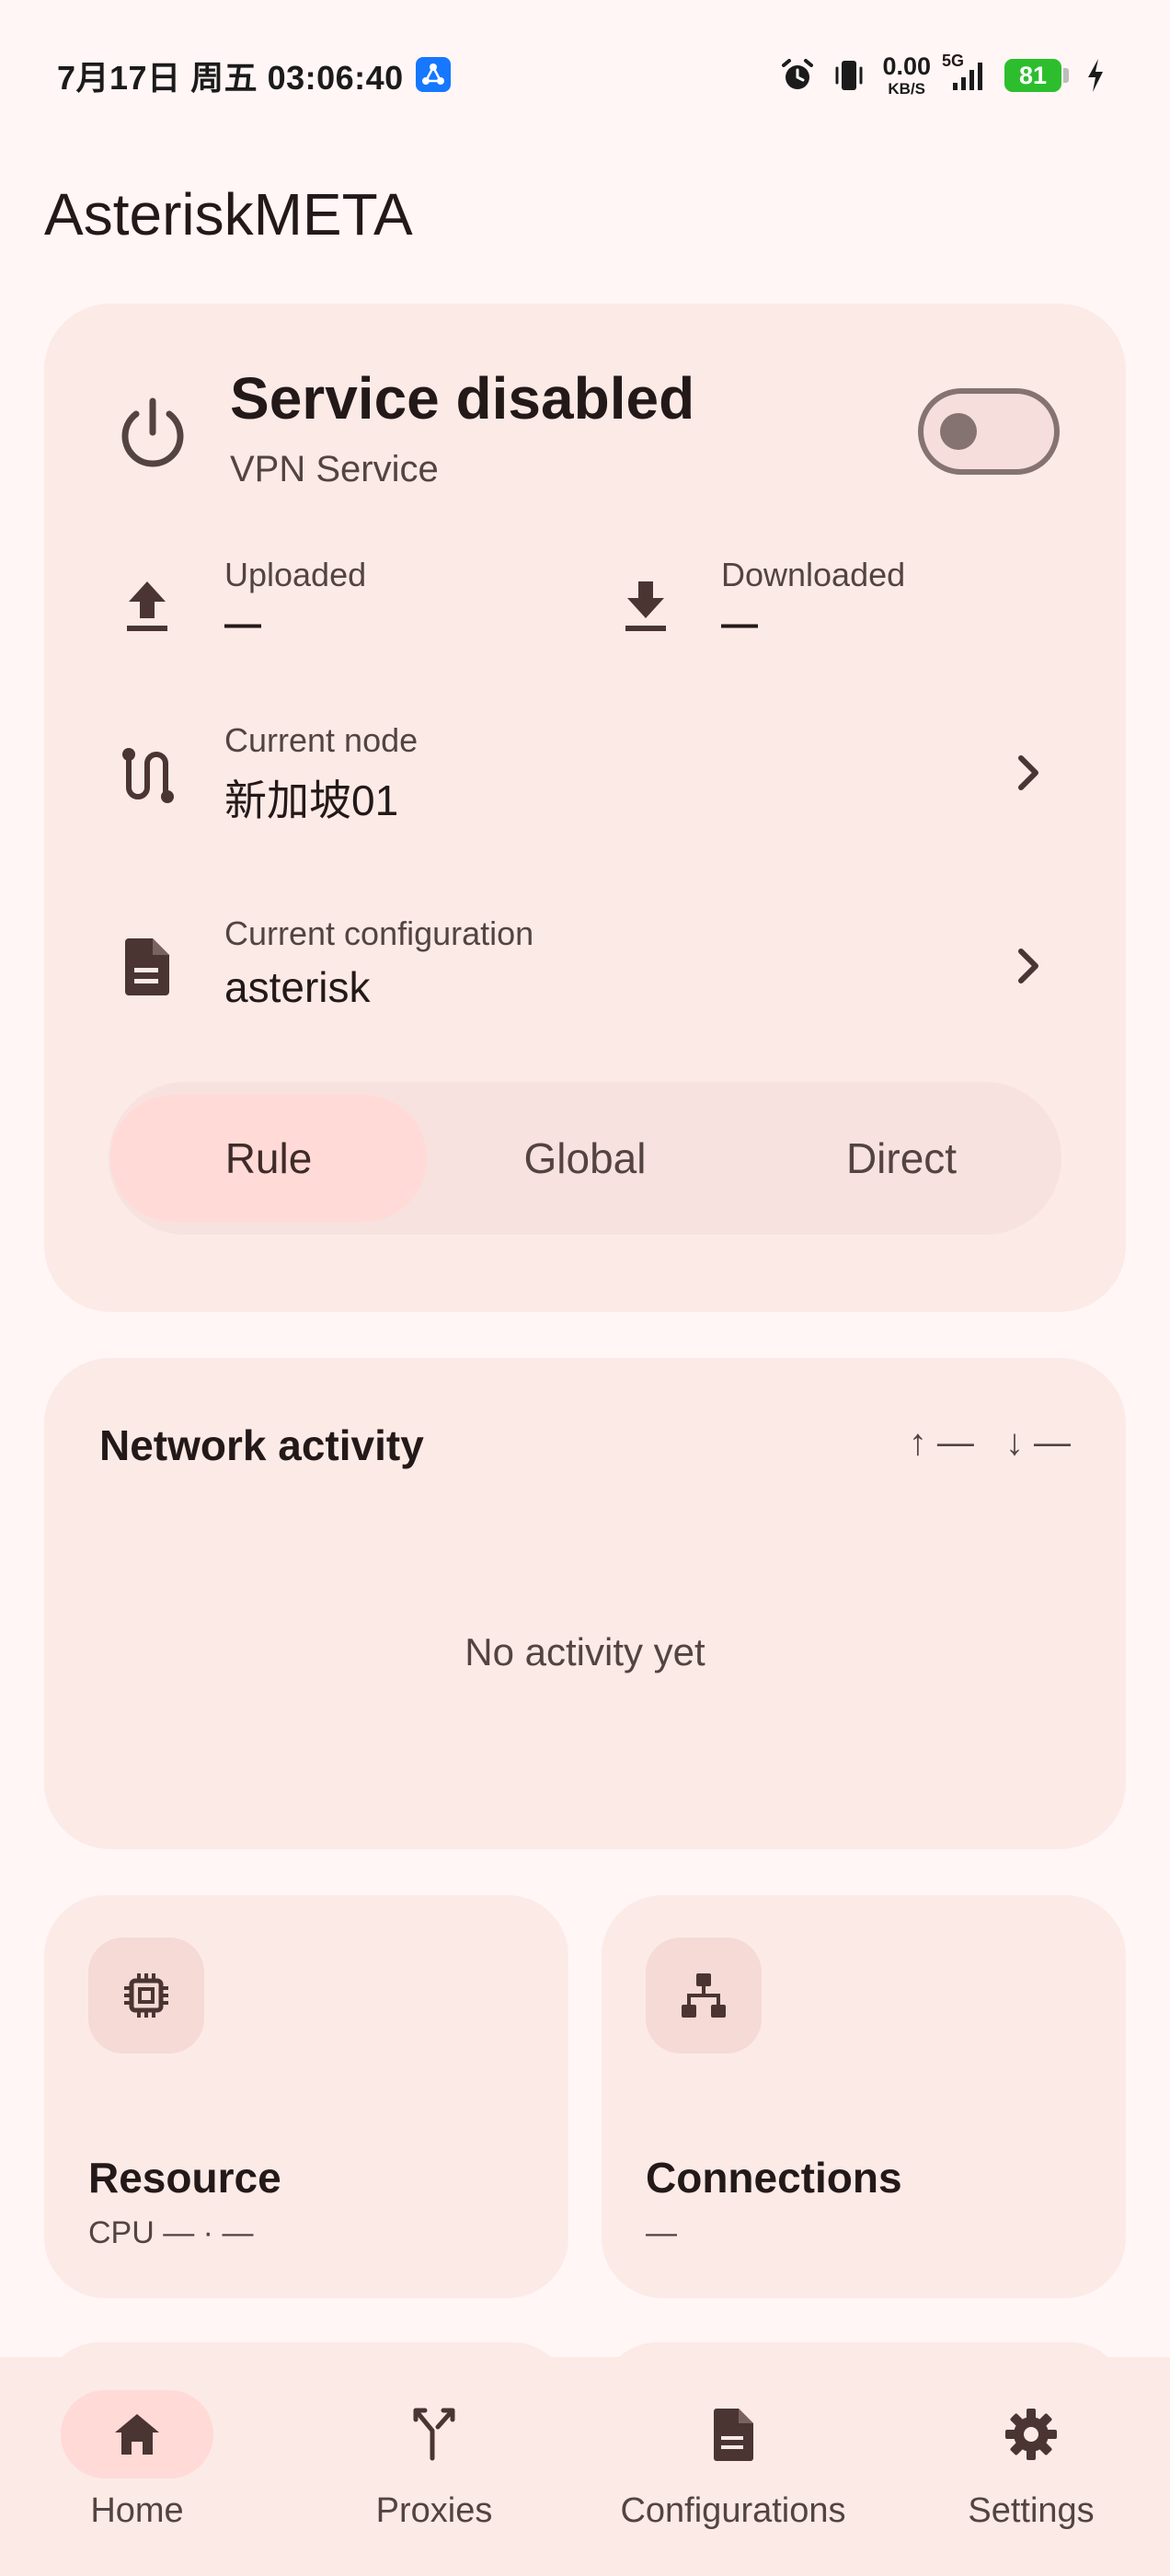 This screenshot has height=2576, width=1170. What do you see at coordinates (379, 933) in the screenshot?
I see `current-configuration-label: Current configuration` at bounding box center [379, 933].